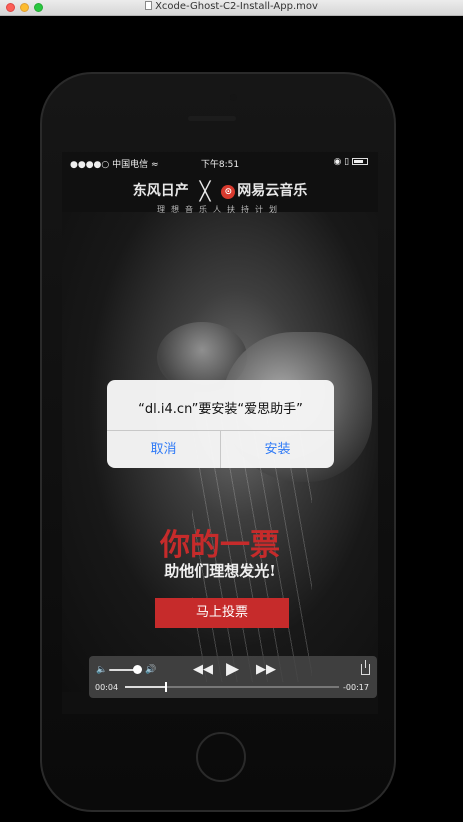 The image size is (463, 822). Describe the element at coordinates (163, 449) in the screenshot. I see `cancel-button: 取消` at that location.